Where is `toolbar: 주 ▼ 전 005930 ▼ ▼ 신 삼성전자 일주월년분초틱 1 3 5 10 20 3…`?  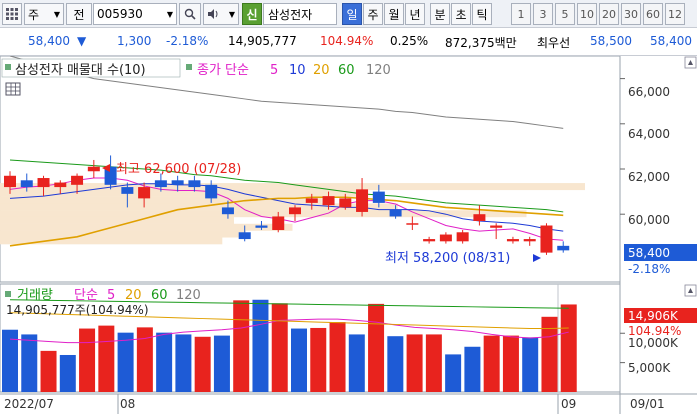
toolbar: 주 ▼ 전 005930 ▼ ▼ 신 삼성전자 일주월년분초틱 1 3 5 10 20 3… is located at coordinates (348, 14).